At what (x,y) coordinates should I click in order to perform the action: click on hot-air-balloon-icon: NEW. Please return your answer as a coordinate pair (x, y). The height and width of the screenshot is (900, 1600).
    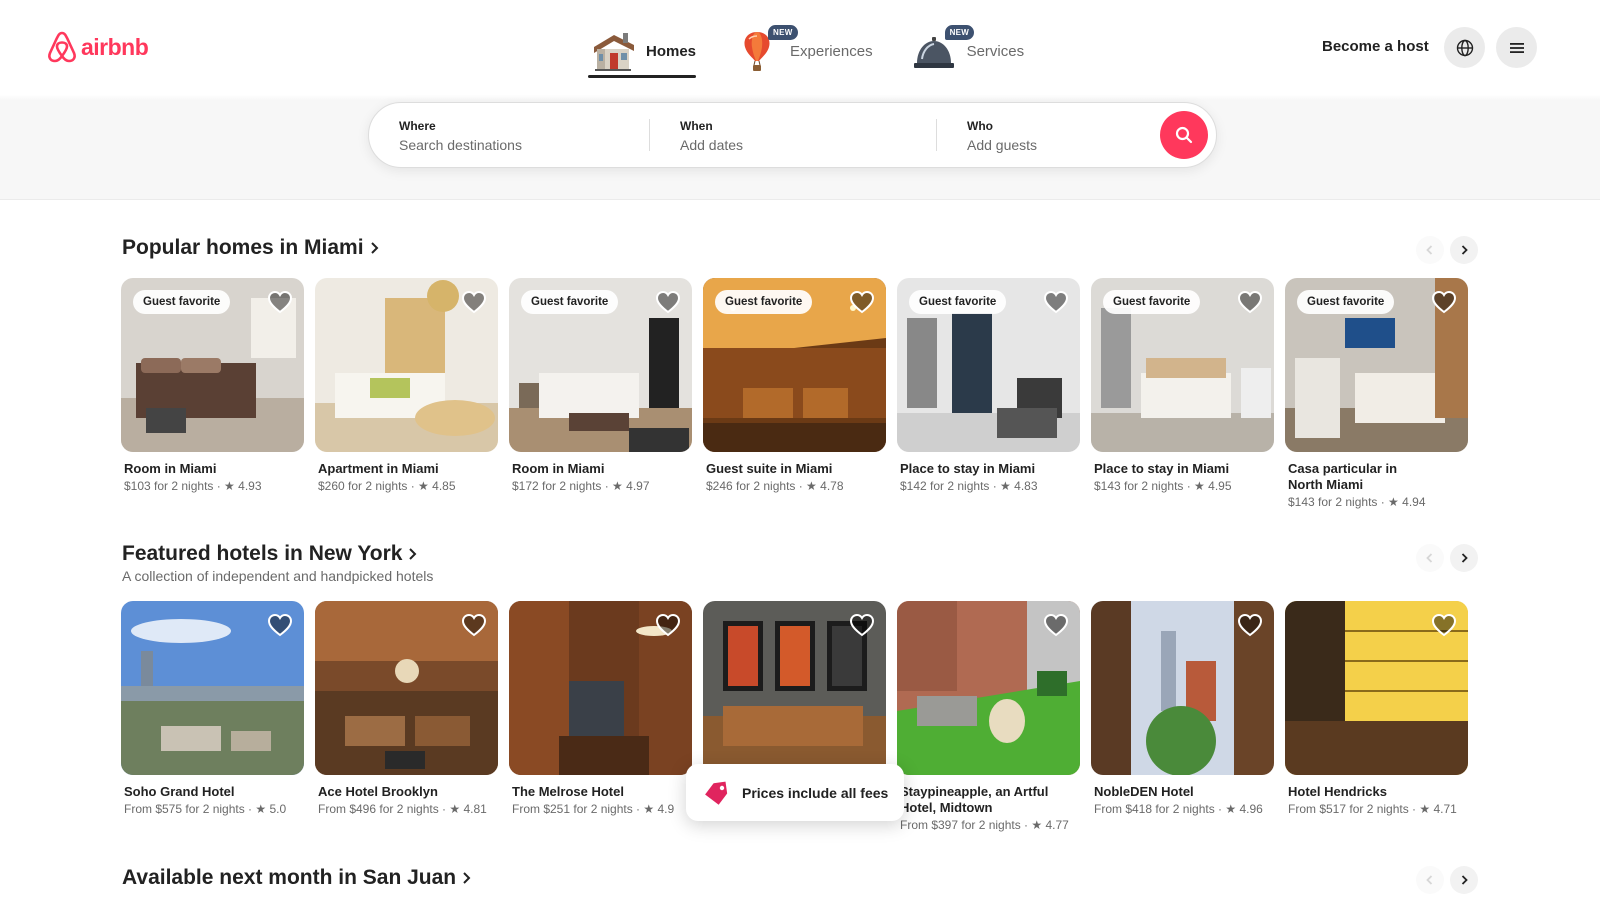
    Looking at the image, I should click on (766, 49).